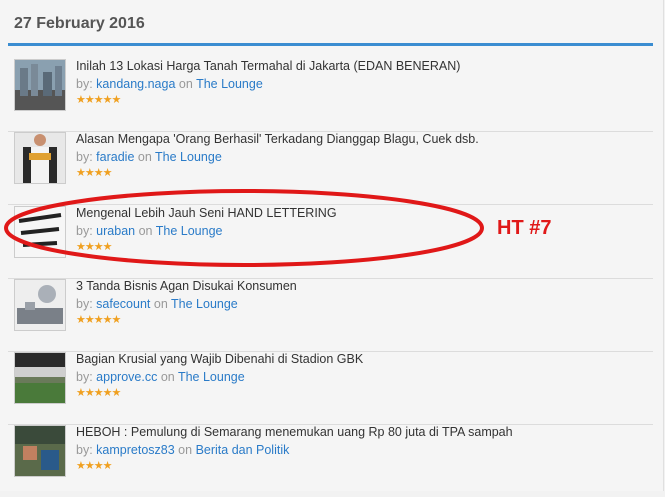 This screenshot has height=497, width=665. I want to click on author-link: approve.cc, so click(126, 377).